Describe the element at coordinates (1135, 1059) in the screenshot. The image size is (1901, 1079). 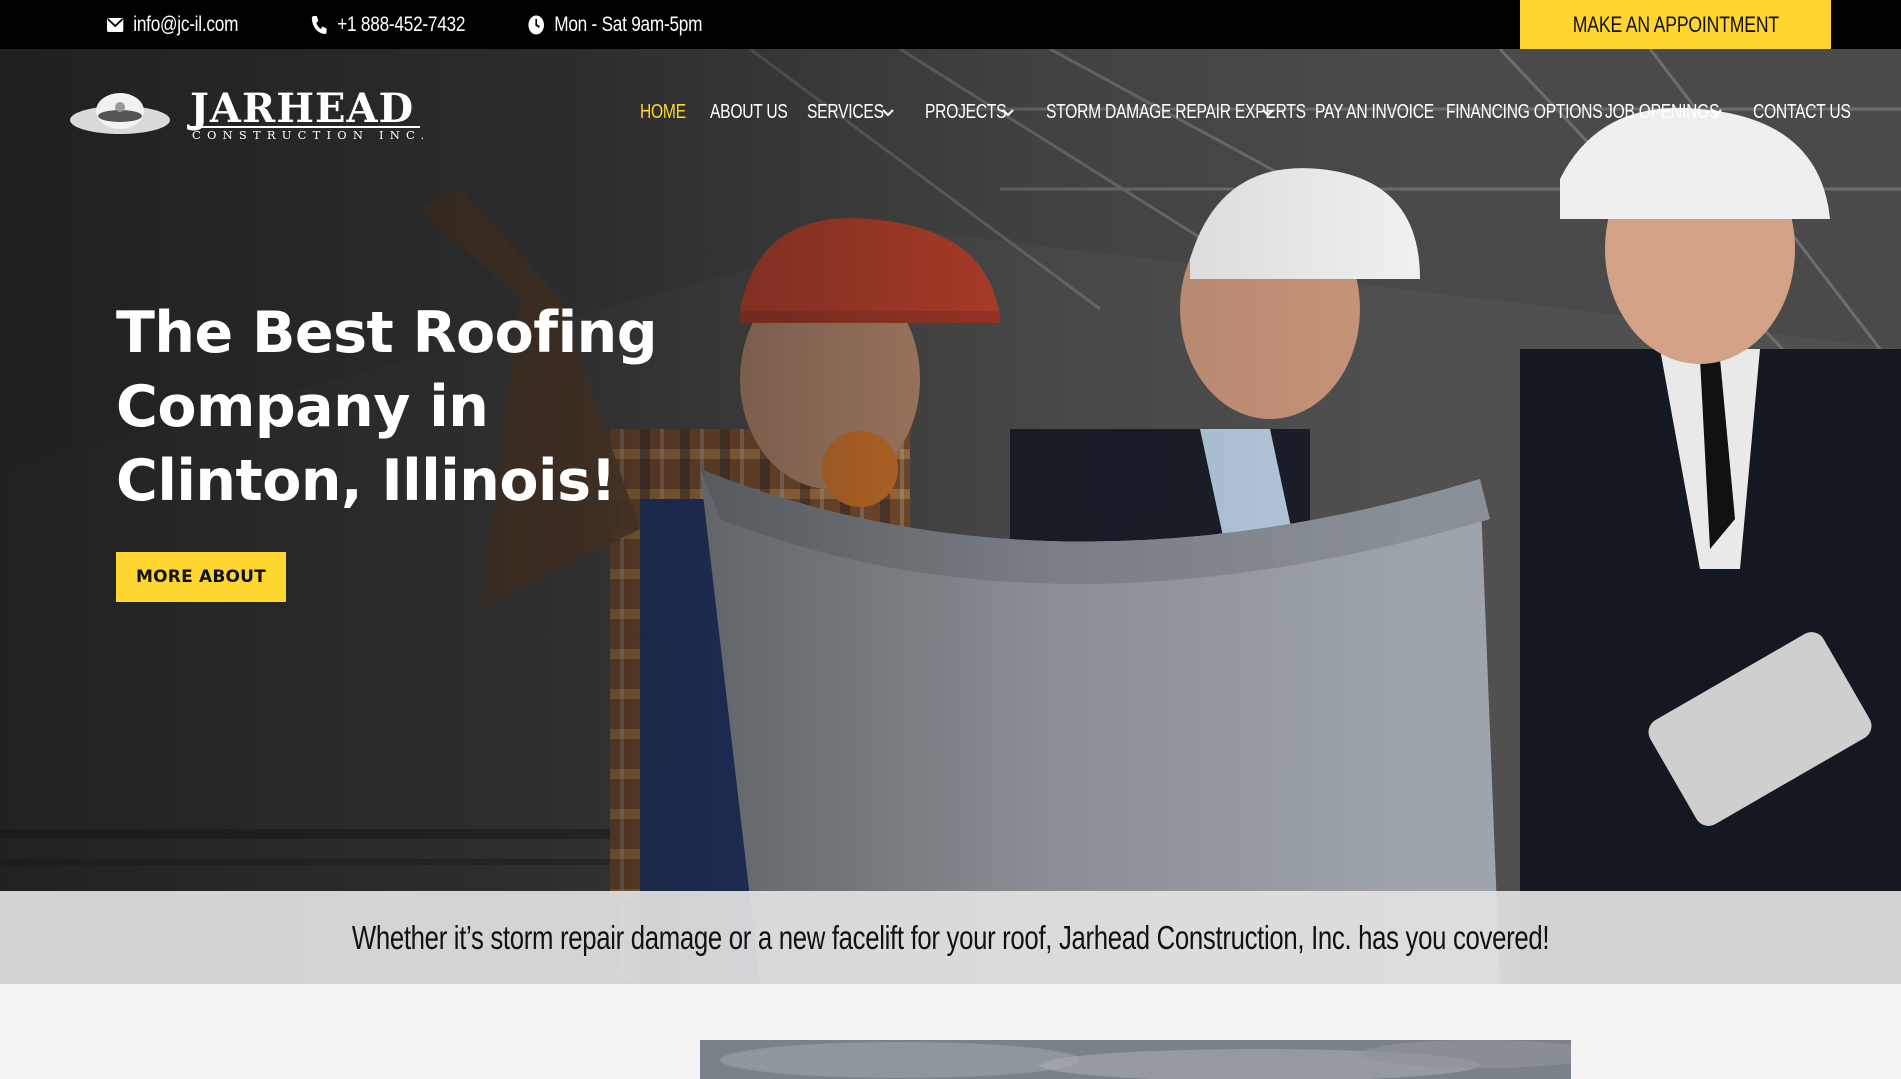
I see `section-image` at that location.